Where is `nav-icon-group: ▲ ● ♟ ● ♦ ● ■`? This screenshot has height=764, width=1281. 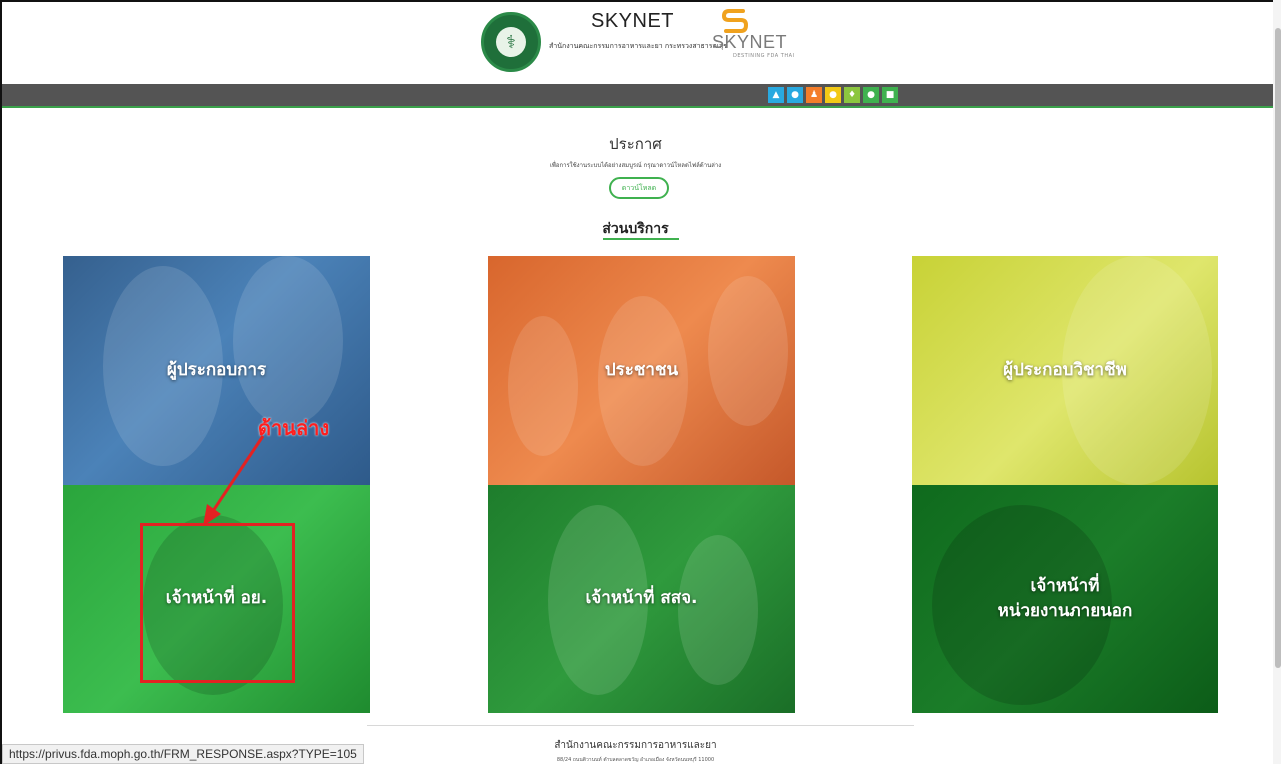
nav-icon-group: ▲ ● ♟ ● ♦ ● ■ is located at coordinates (833, 95).